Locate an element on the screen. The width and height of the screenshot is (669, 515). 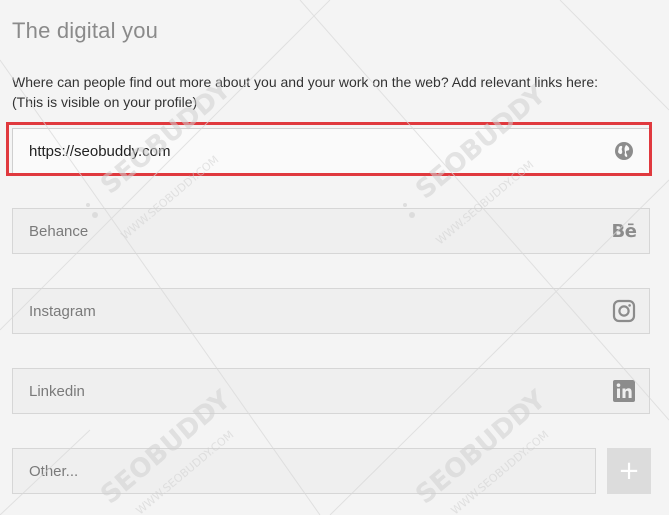
website-field is located at coordinates (331, 151).